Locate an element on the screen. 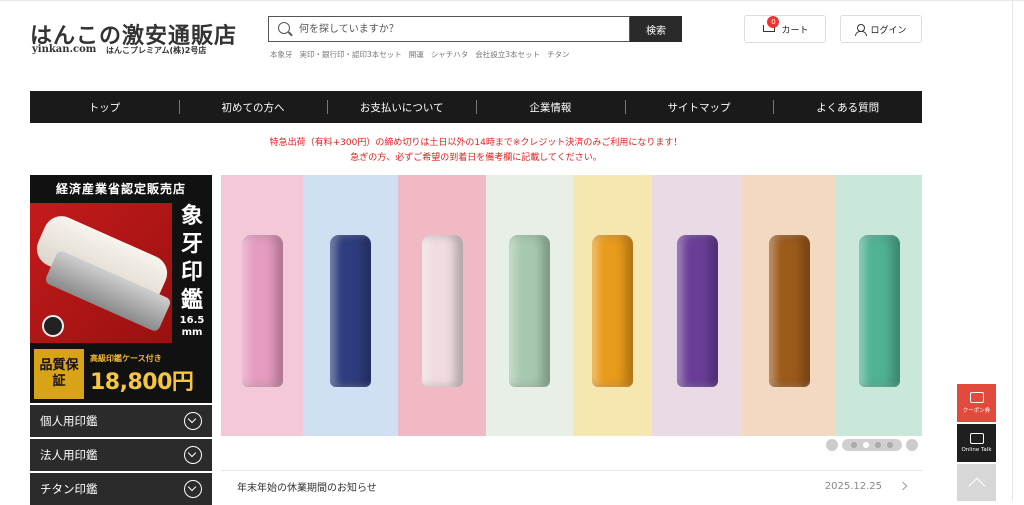  search-button: 検索 is located at coordinates (656, 29).